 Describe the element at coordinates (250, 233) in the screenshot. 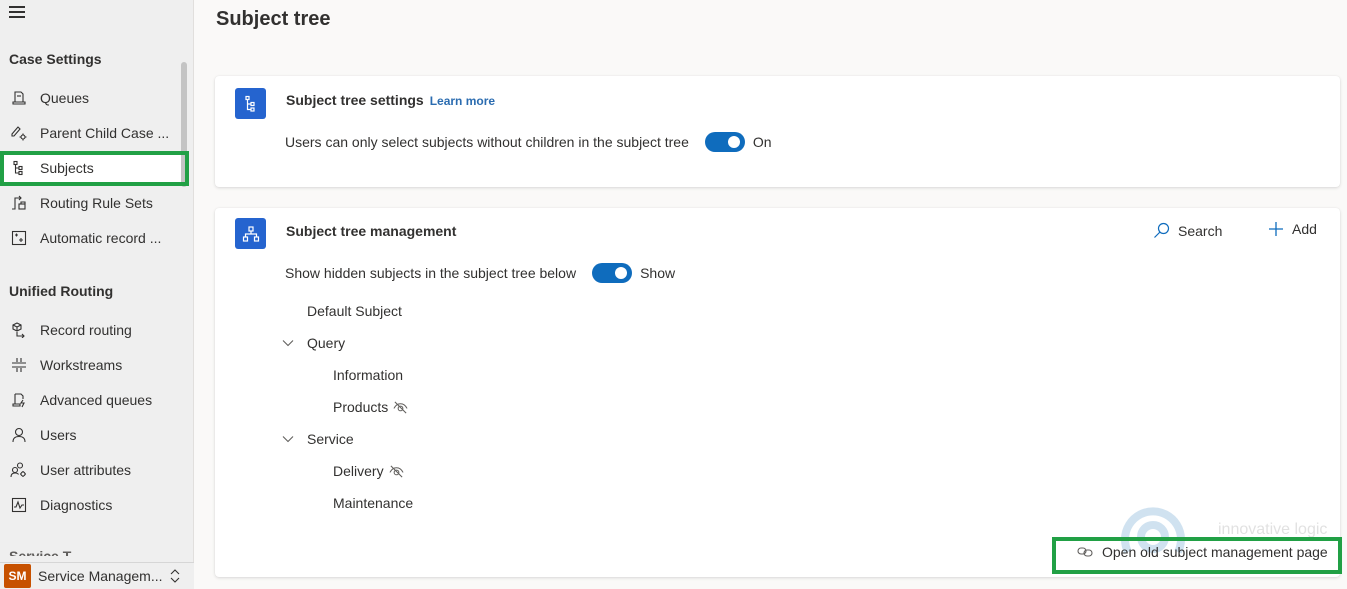

I see `hierarchy-icon` at that location.